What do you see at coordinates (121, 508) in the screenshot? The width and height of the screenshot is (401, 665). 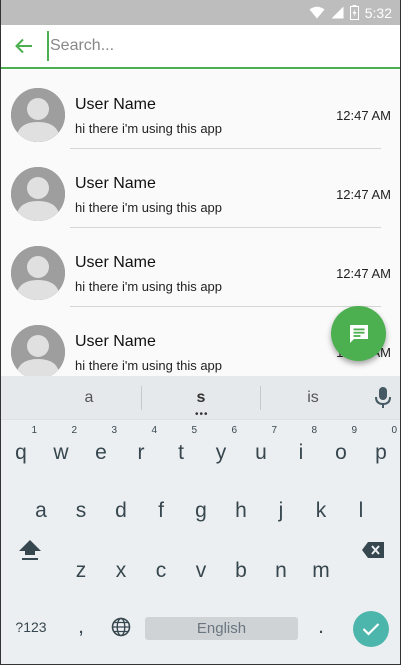 I see `key-d: d` at bounding box center [121, 508].